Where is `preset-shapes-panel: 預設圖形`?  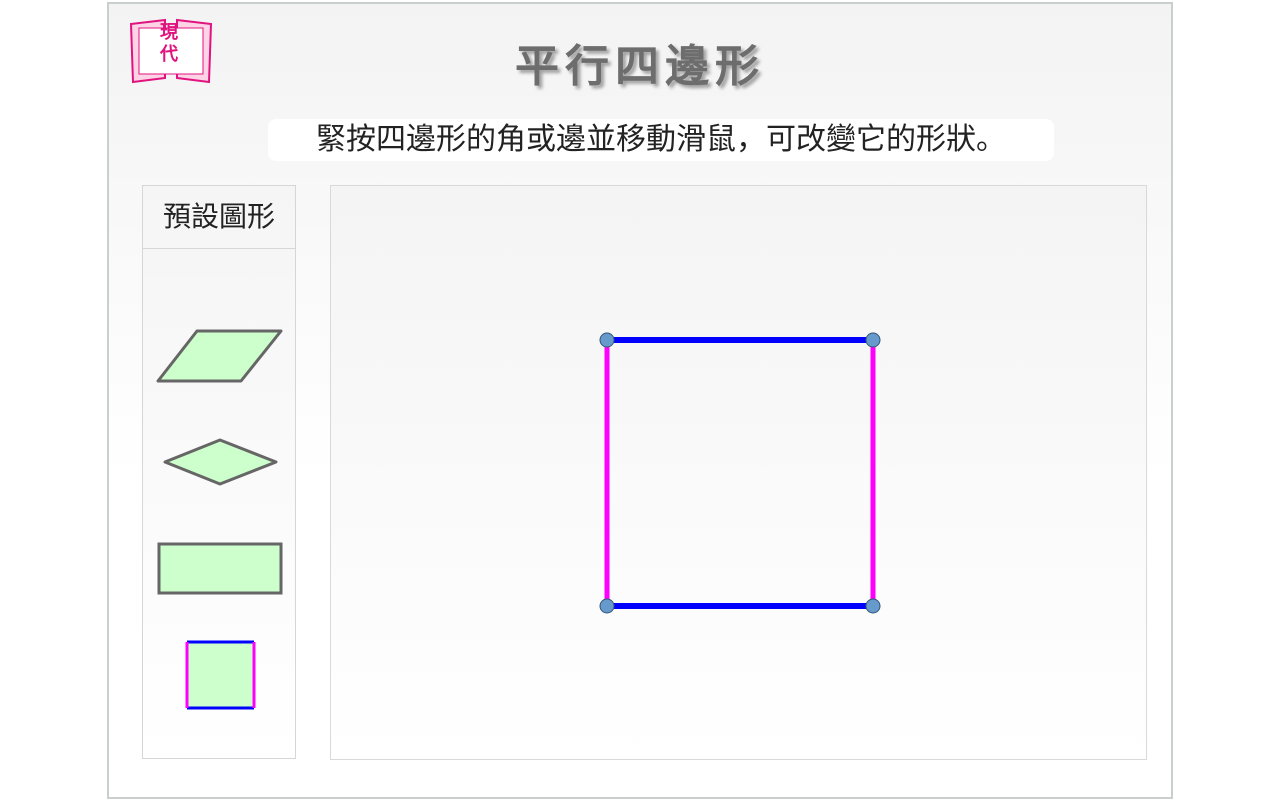 preset-shapes-panel: 預設圖形 is located at coordinates (219, 472).